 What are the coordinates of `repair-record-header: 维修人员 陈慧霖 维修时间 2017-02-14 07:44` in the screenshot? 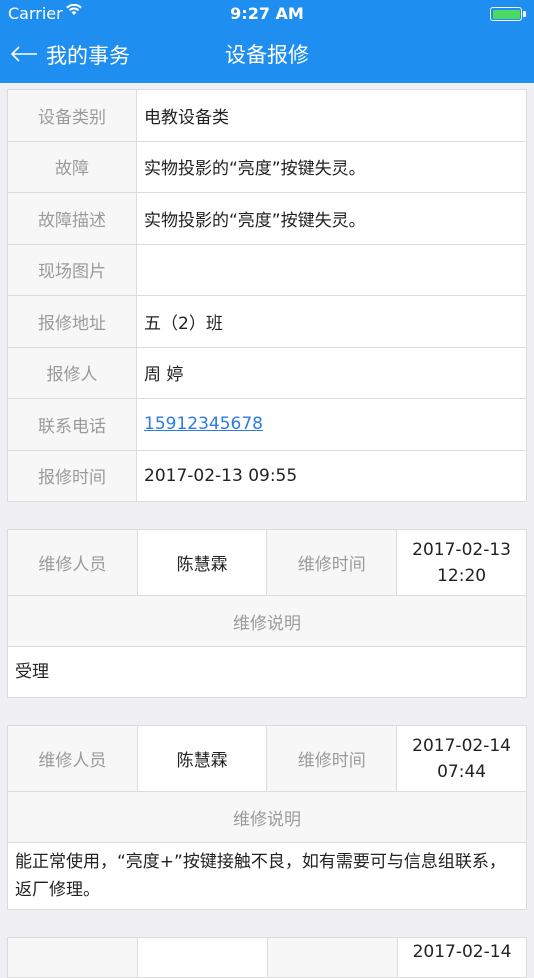 It's located at (267, 758).